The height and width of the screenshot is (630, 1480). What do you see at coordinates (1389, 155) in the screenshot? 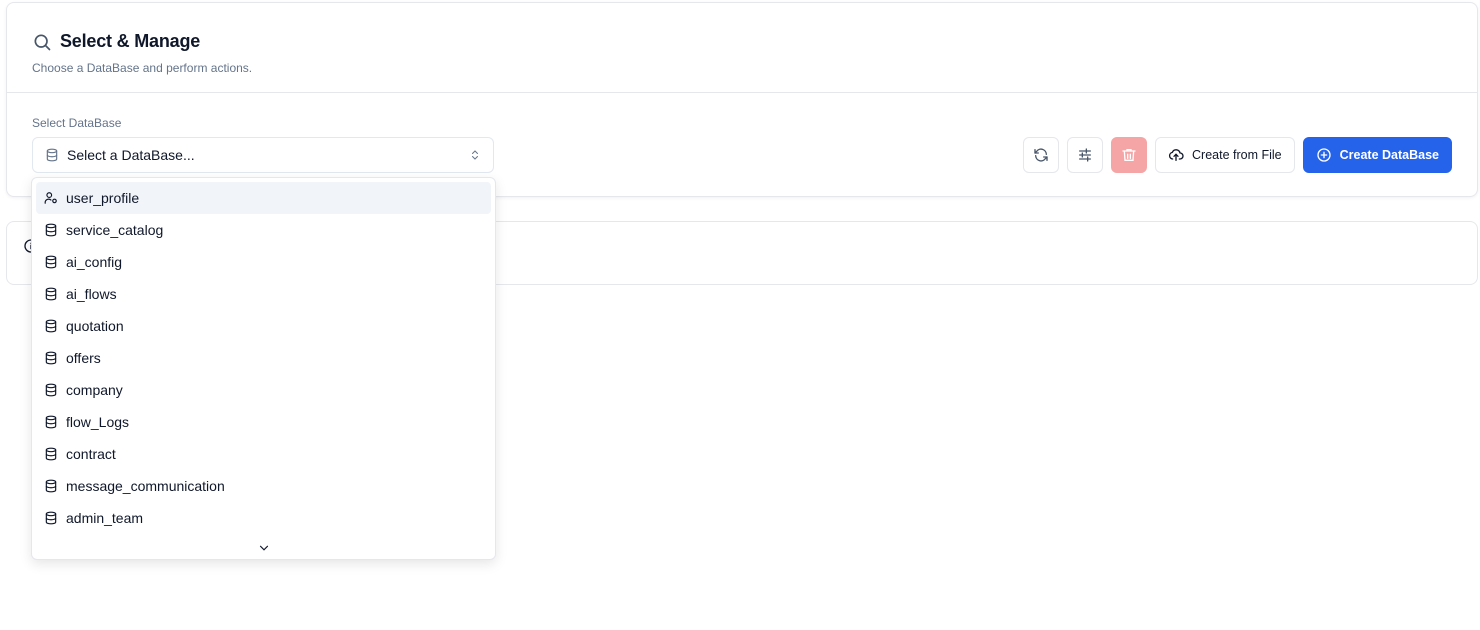
I see `create-database-label: Create DataBase` at bounding box center [1389, 155].